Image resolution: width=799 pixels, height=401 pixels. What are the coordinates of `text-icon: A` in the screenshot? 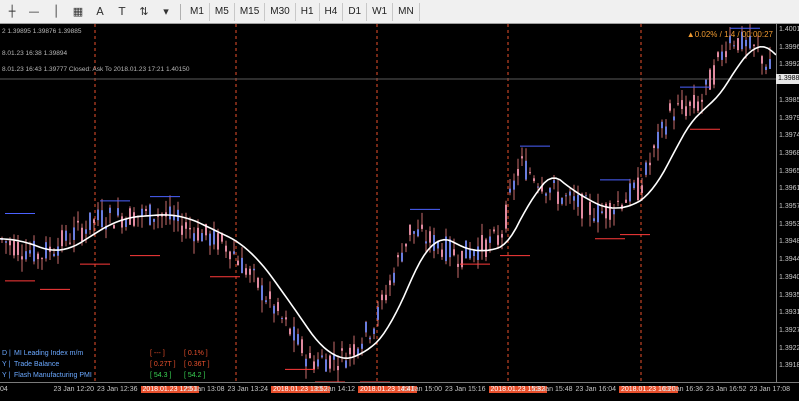 It's located at (100, 12).